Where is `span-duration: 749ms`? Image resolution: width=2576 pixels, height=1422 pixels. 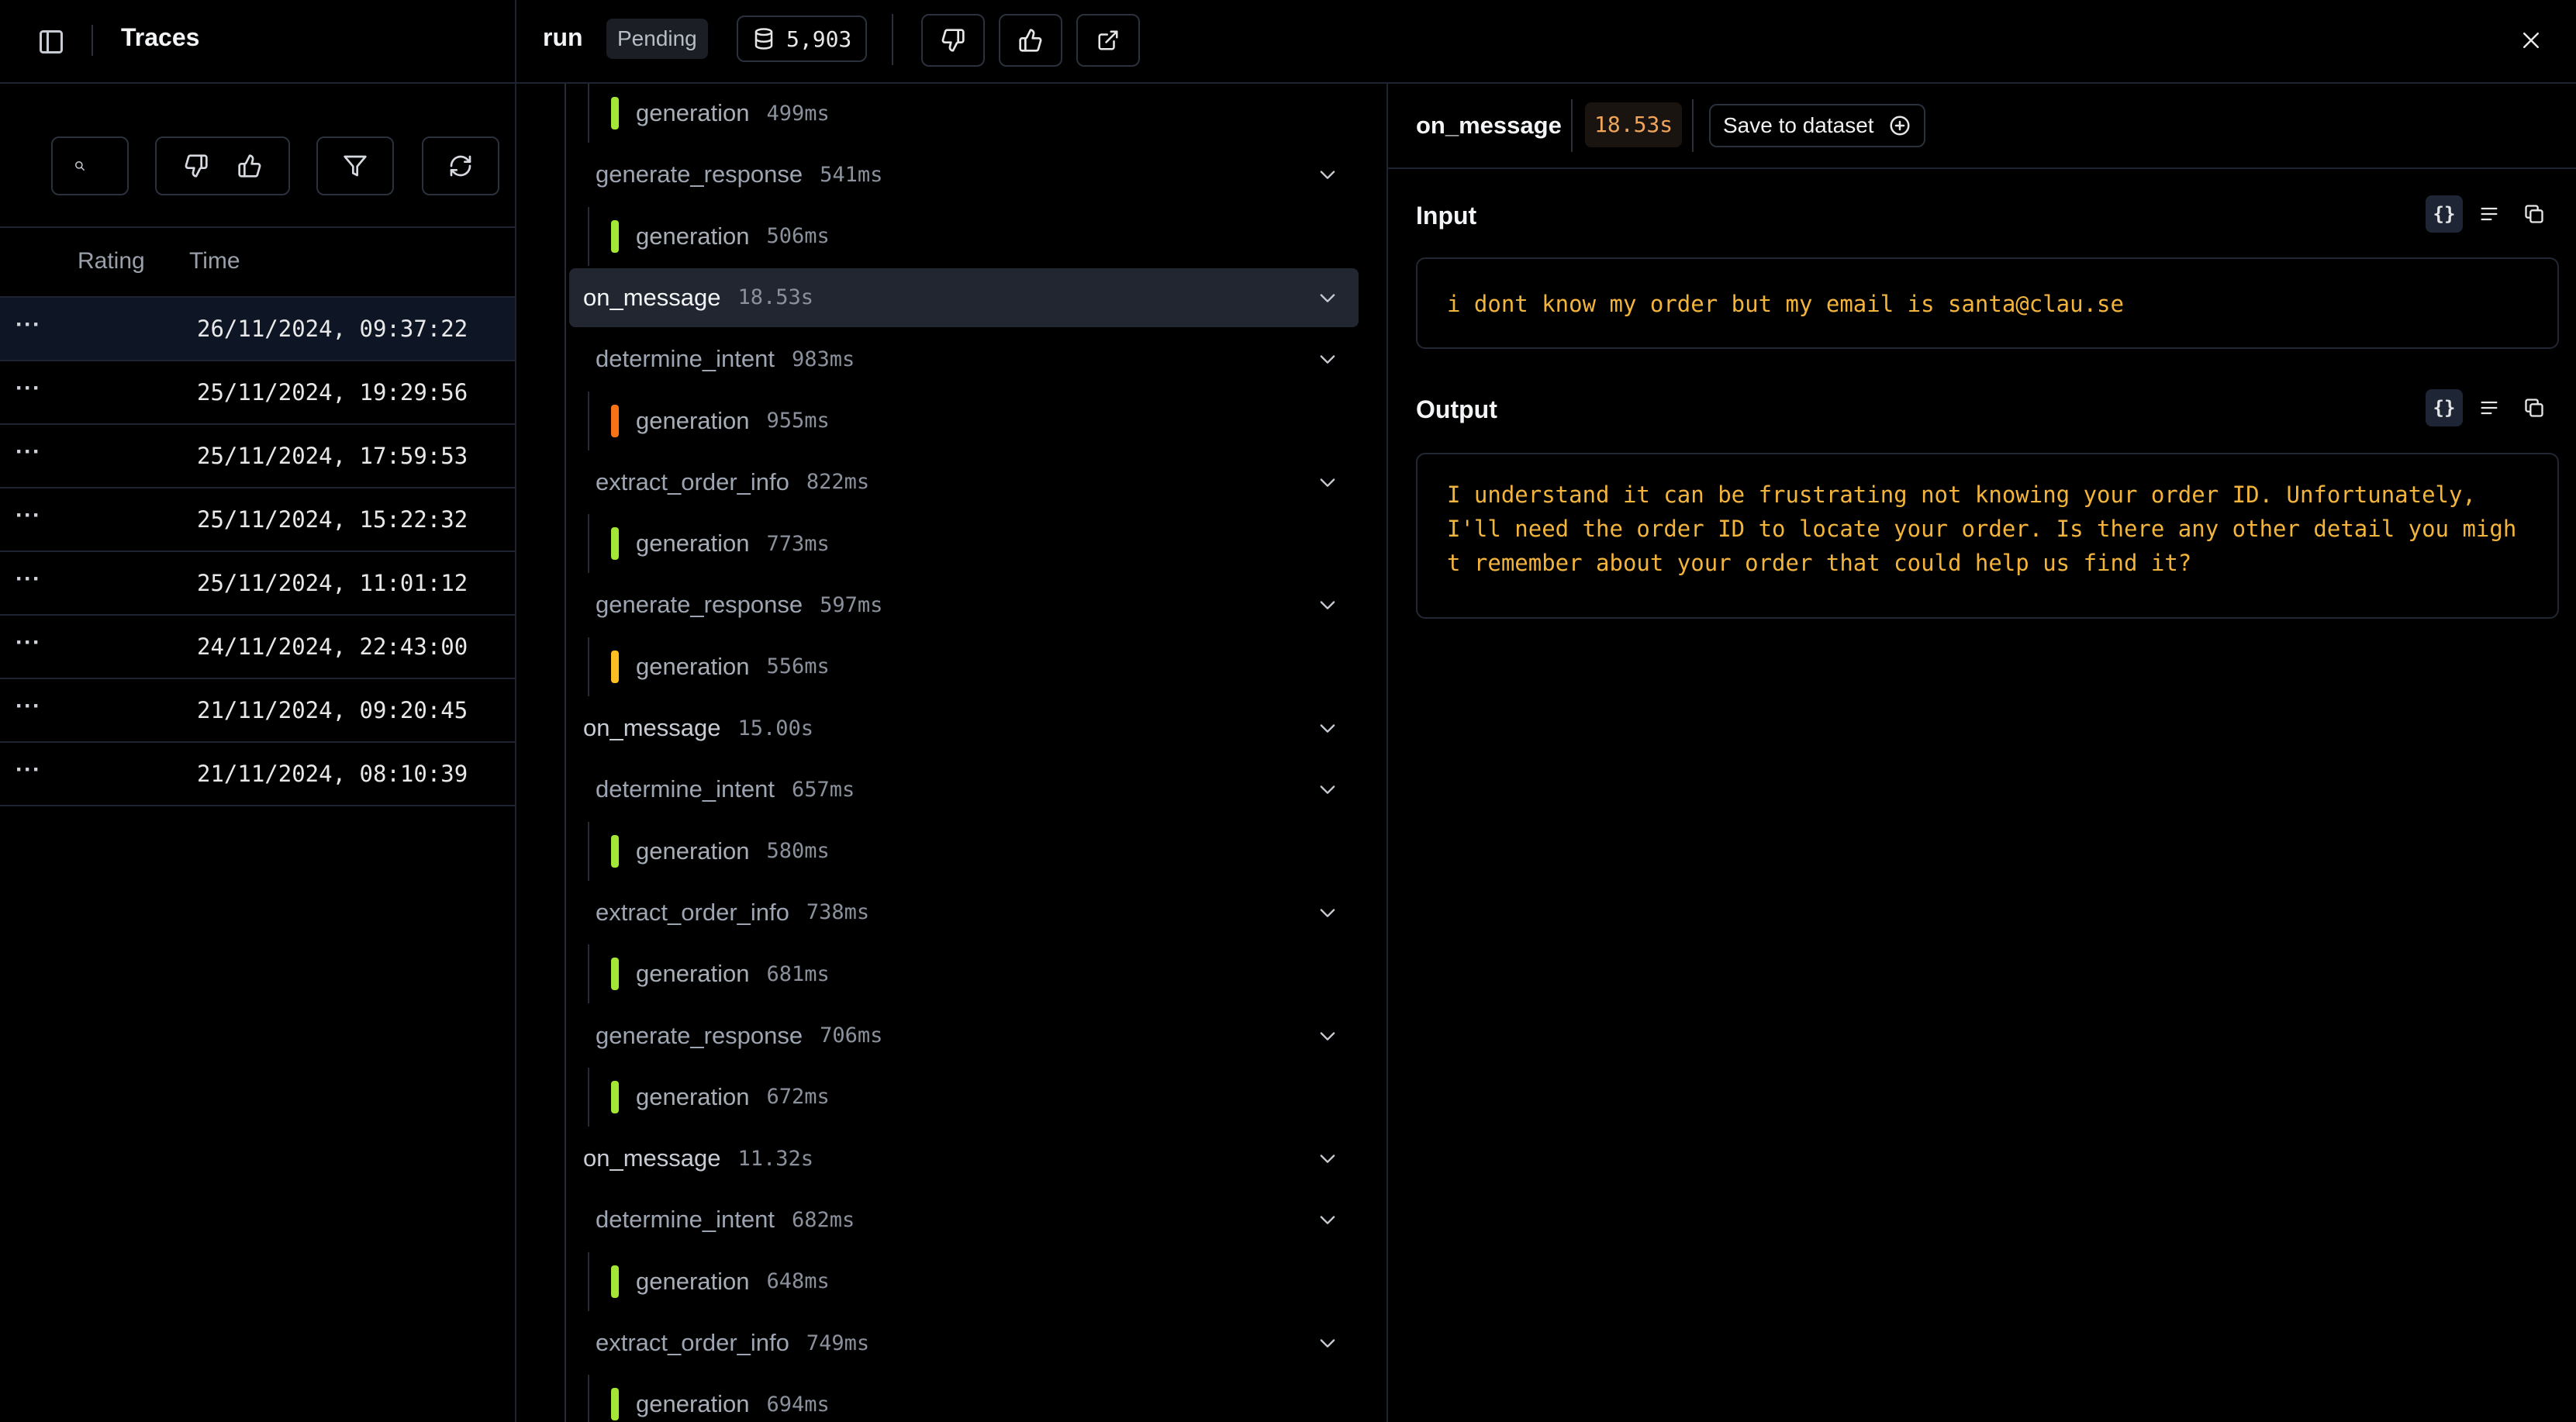
span-duration: 749ms is located at coordinates (838, 1343).